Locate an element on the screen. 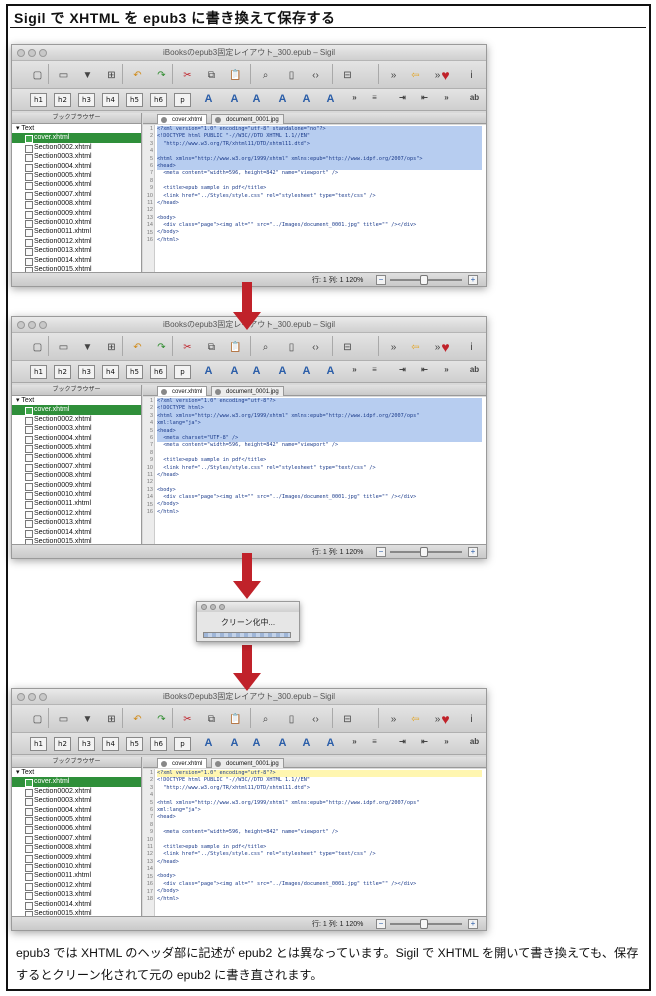 The width and height of the screenshot is (656, 996). align-right-icon: A is located at coordinates (256, 372).